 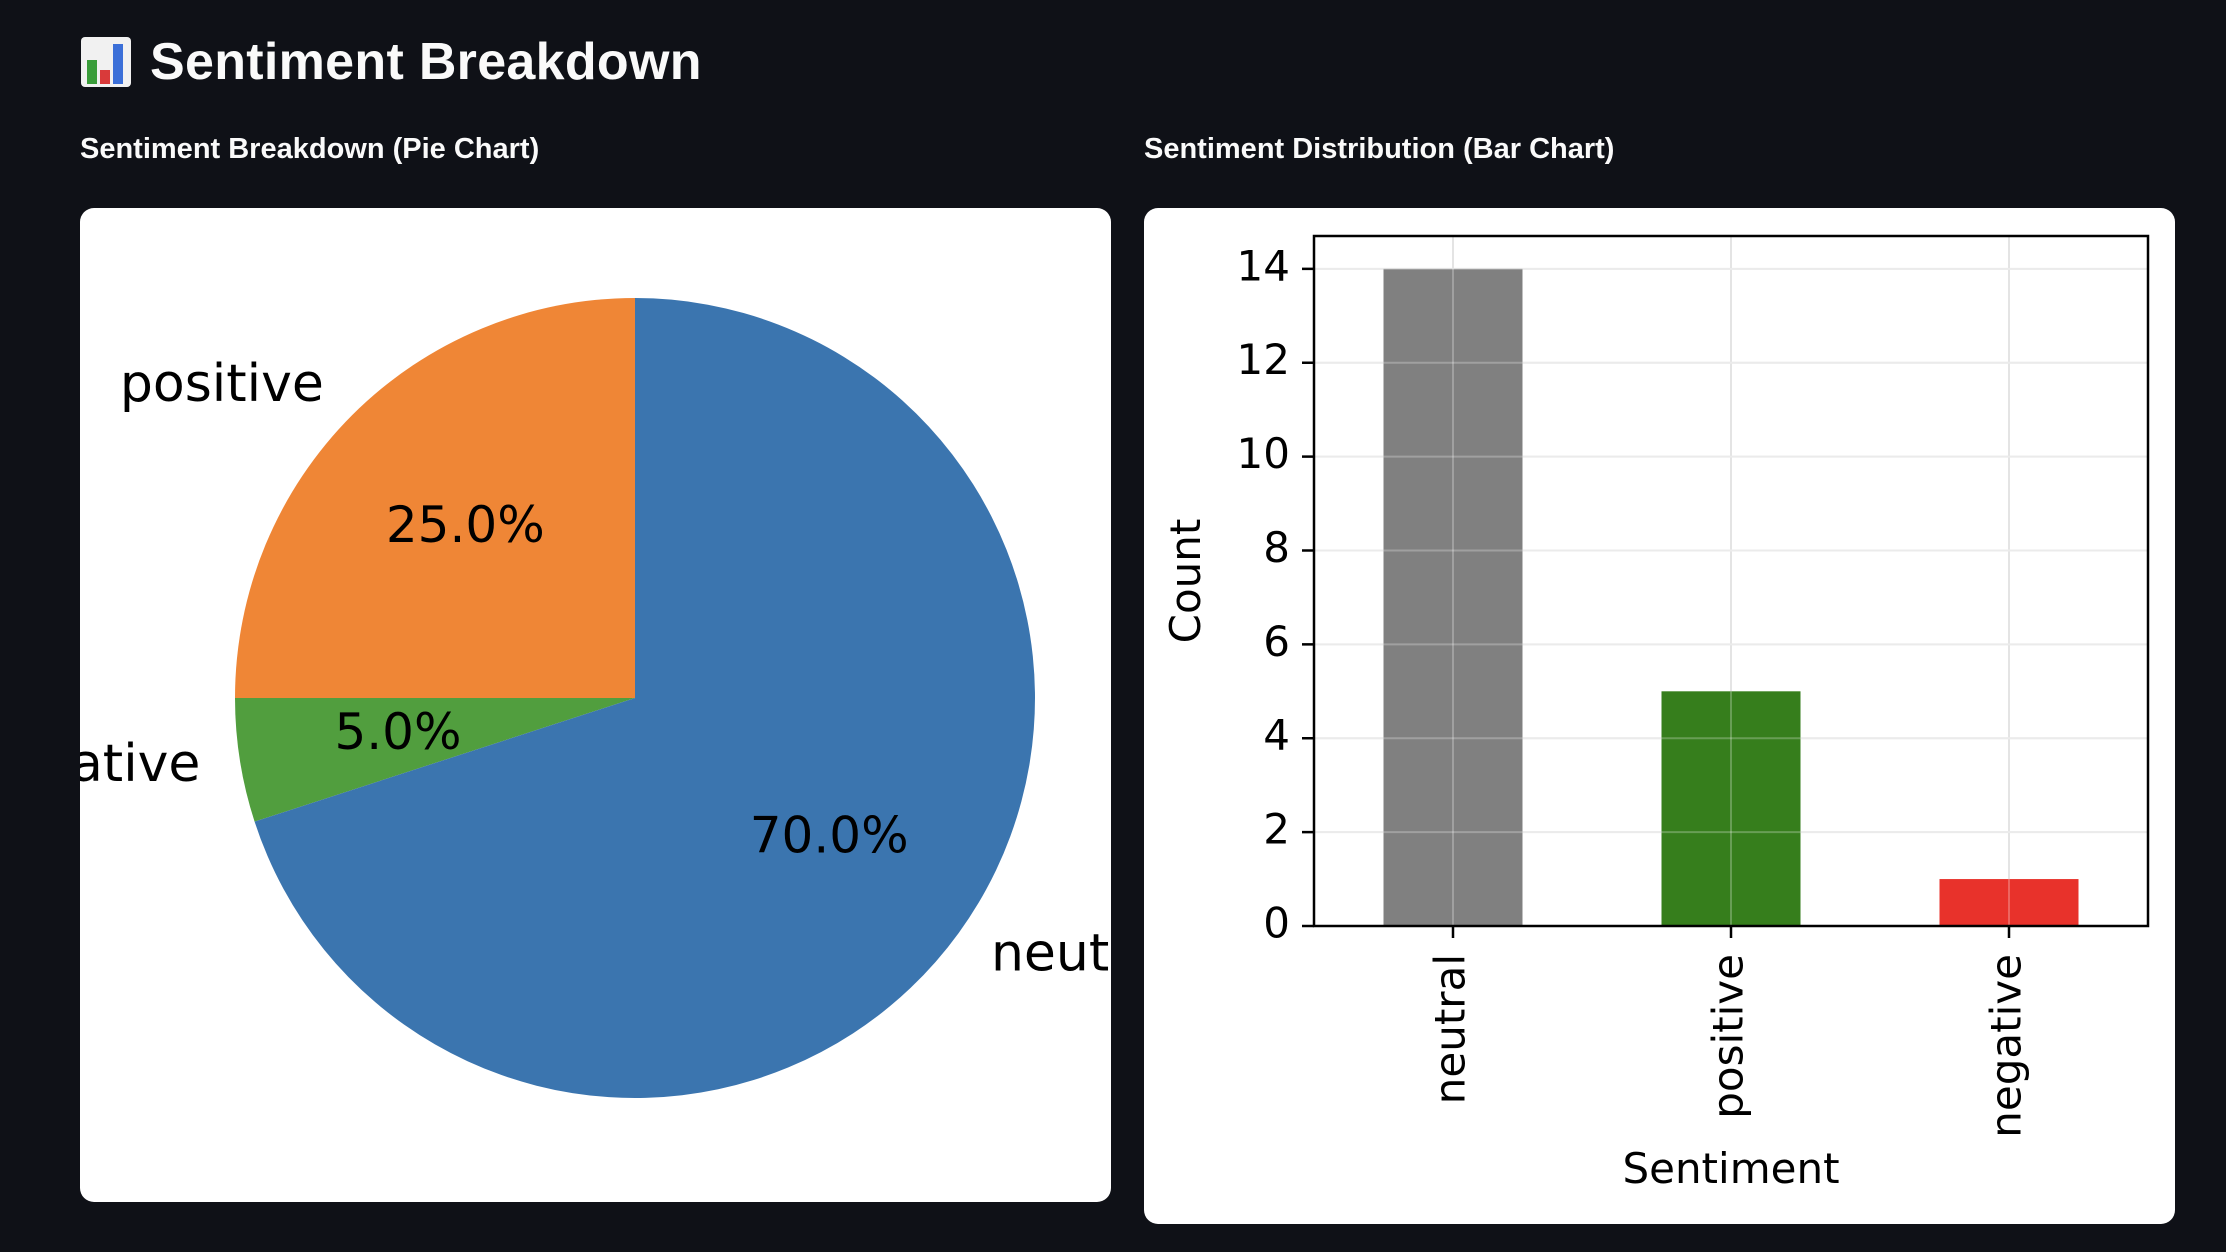 I want to click on y-tick-label: 2, so click(x=1276, y=829).